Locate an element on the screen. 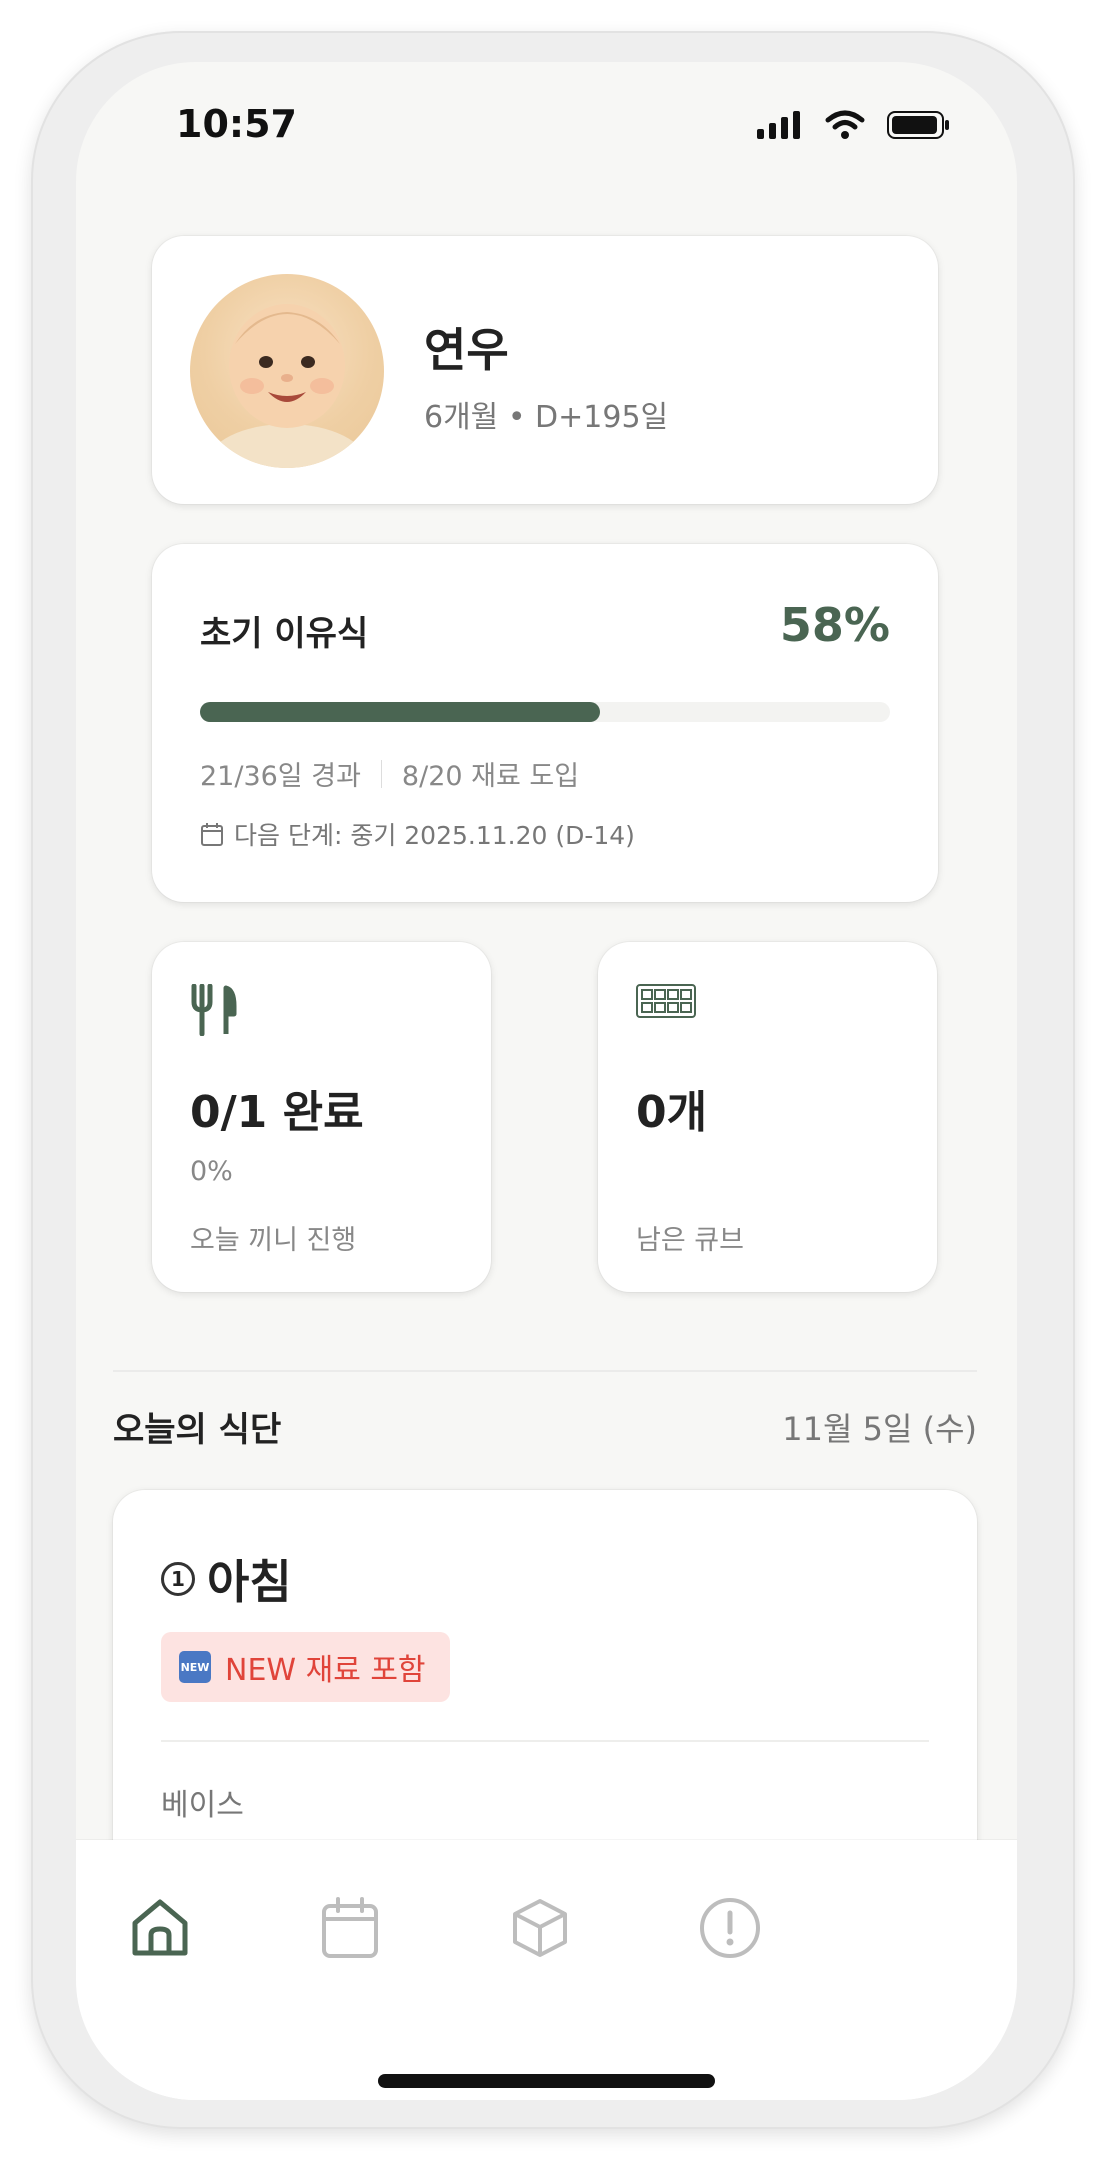 The height and width of the screenshot is (2161, 1106). meals-progress-card: 0/1 완료 0% 오늘 끼니 진행 is located at coordinates (321, 1117).